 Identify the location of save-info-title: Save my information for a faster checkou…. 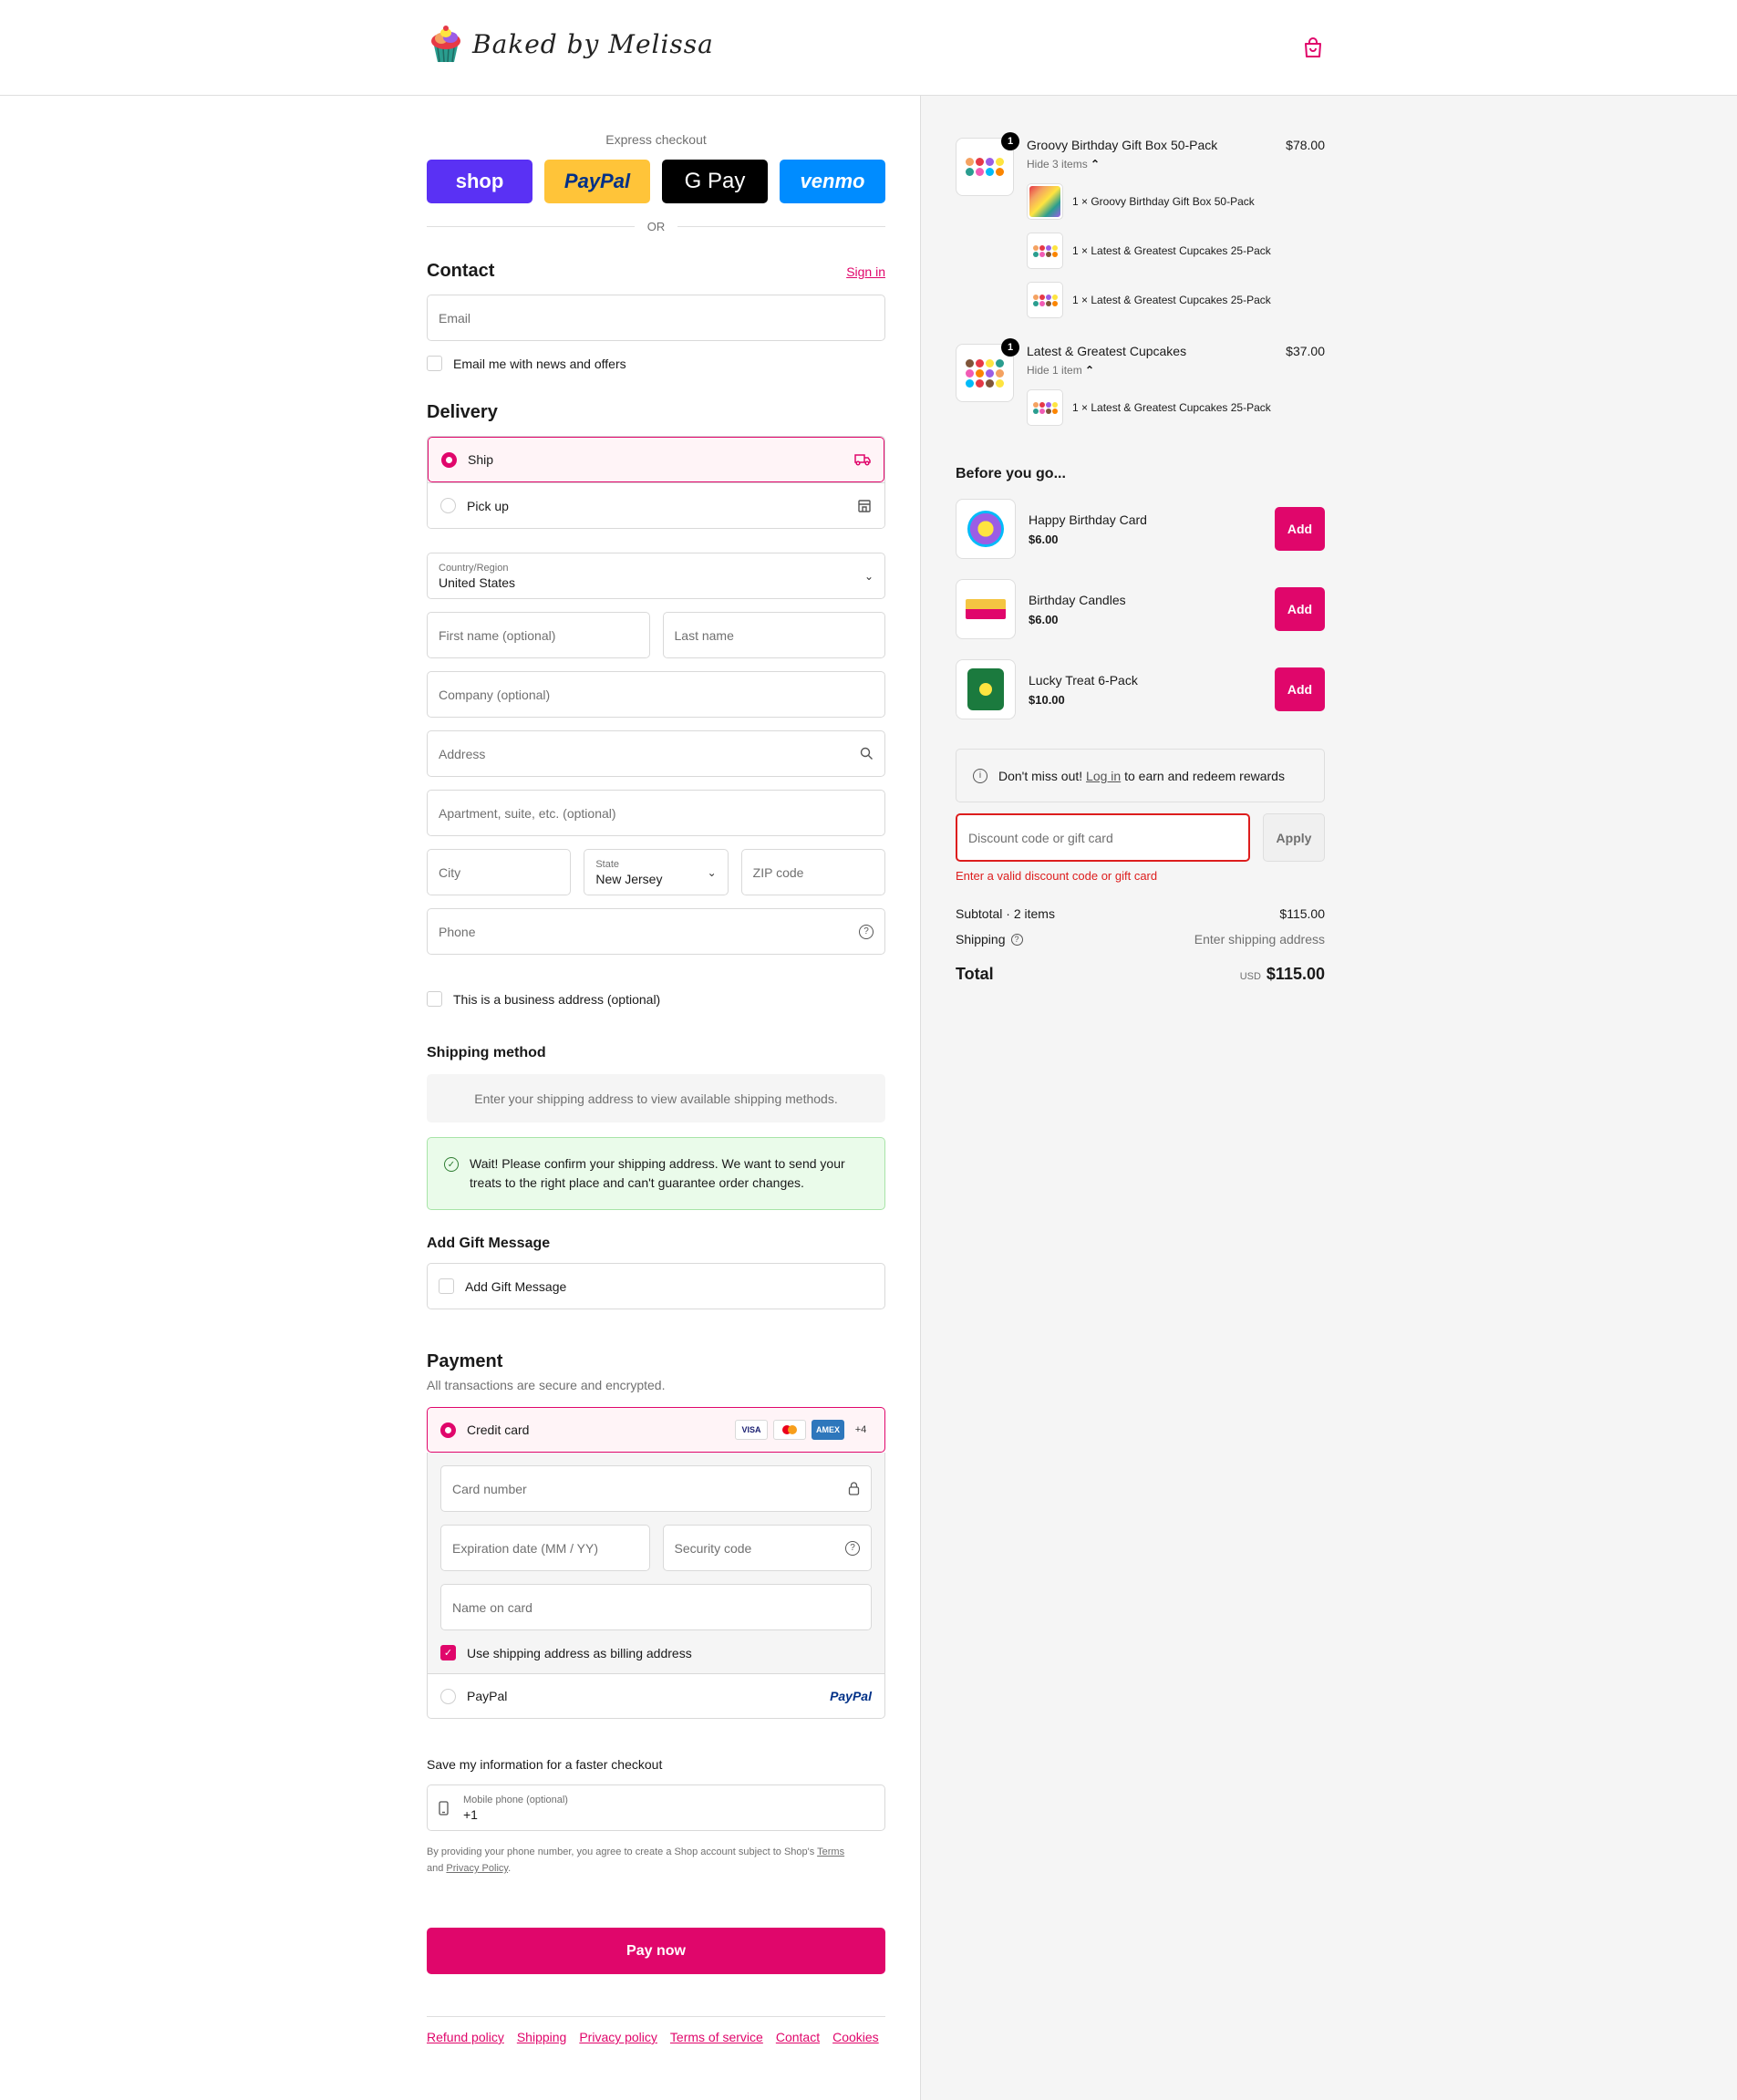
(545, 1764).